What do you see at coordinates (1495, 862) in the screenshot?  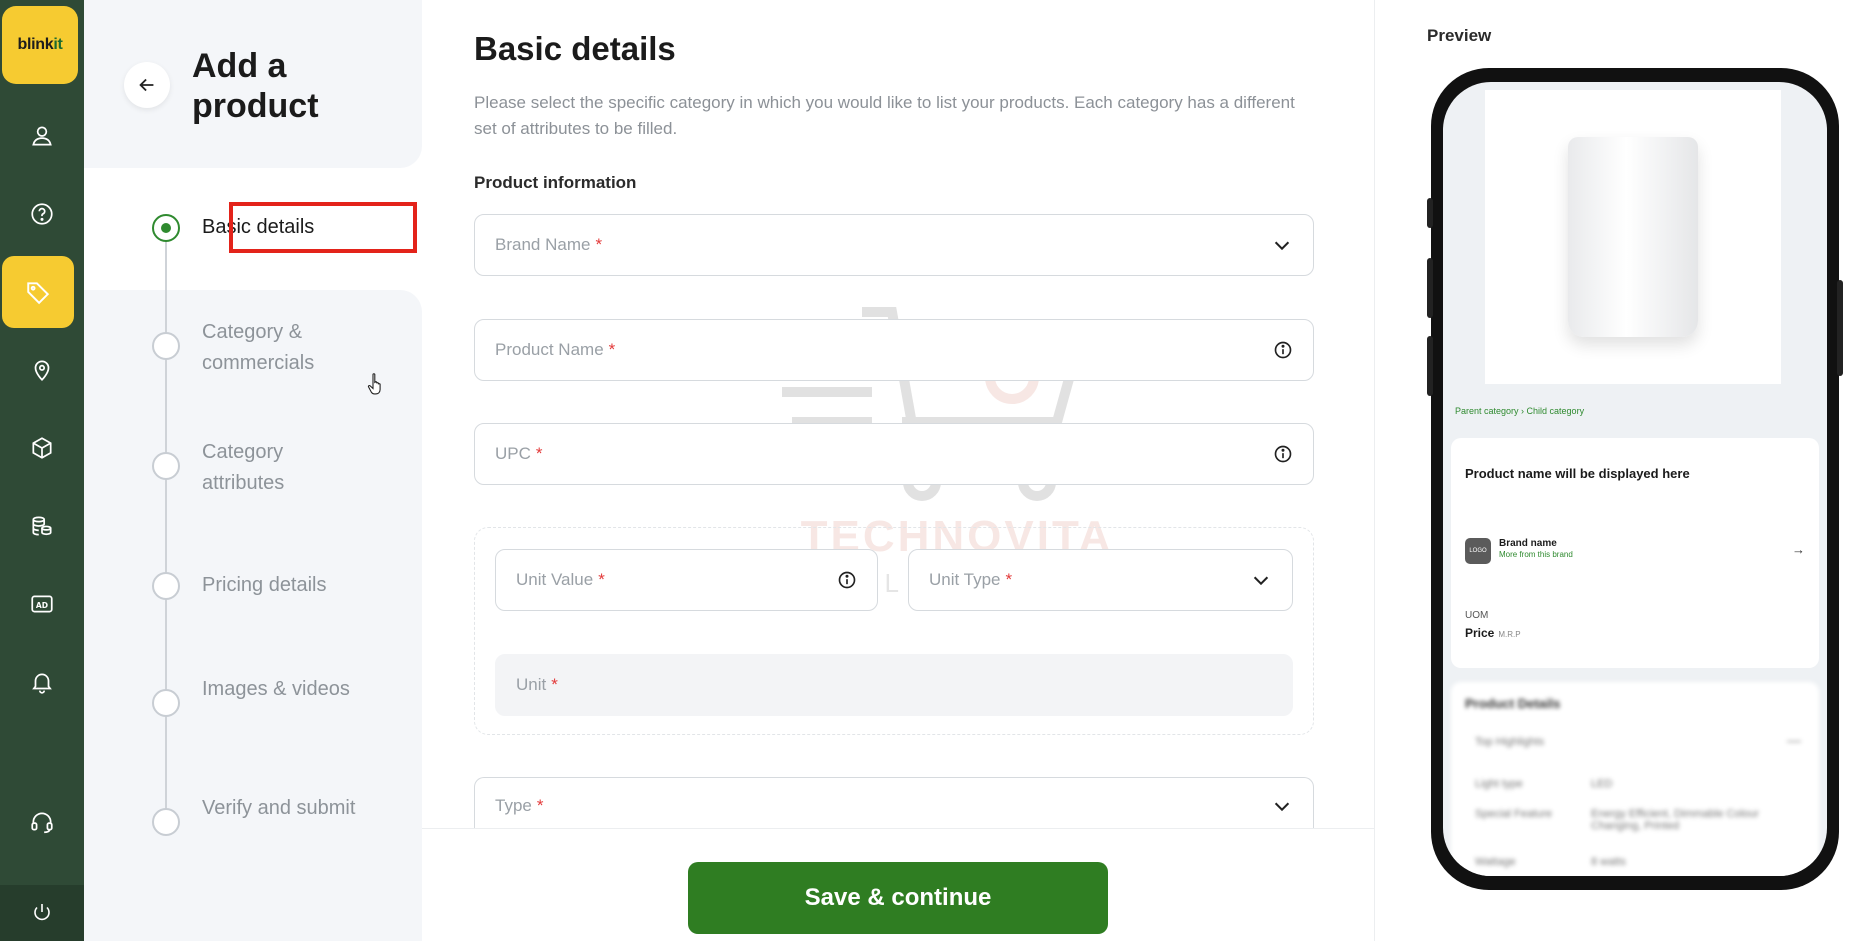 I see `preview-row-key: Wattage` at bounding box center [1495, 862].